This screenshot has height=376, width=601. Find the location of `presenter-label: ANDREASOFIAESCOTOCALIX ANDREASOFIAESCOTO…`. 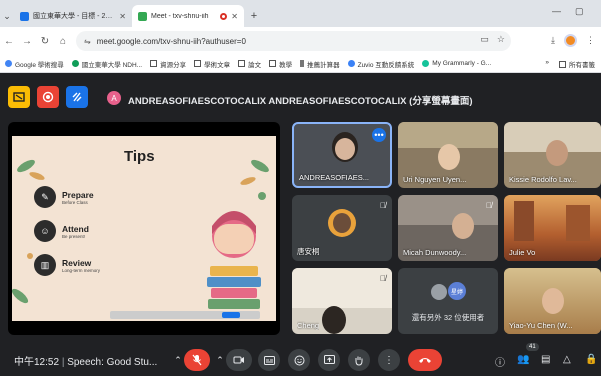

presenter-label: ANDREASOFIAESCOTOCALIX ANDREASOFIAESCOTO… is located at coordinates (300, 101).